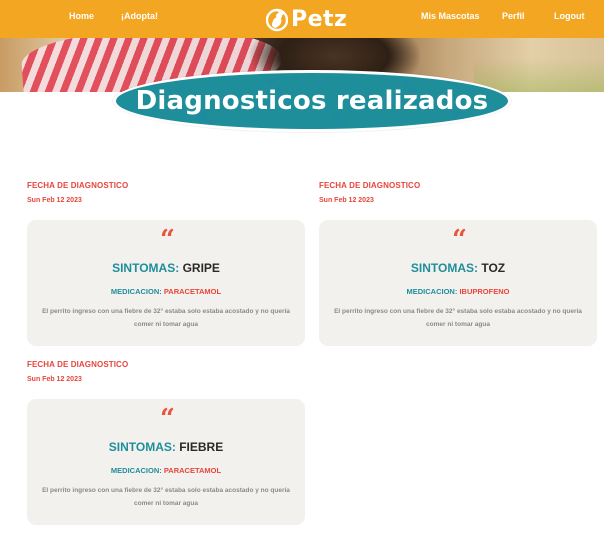  I want to click on page-title-banner: 🐾 🐾 🐾 🐾 🐾 🐾 Diagnosticos realizados, so click(312, 101).